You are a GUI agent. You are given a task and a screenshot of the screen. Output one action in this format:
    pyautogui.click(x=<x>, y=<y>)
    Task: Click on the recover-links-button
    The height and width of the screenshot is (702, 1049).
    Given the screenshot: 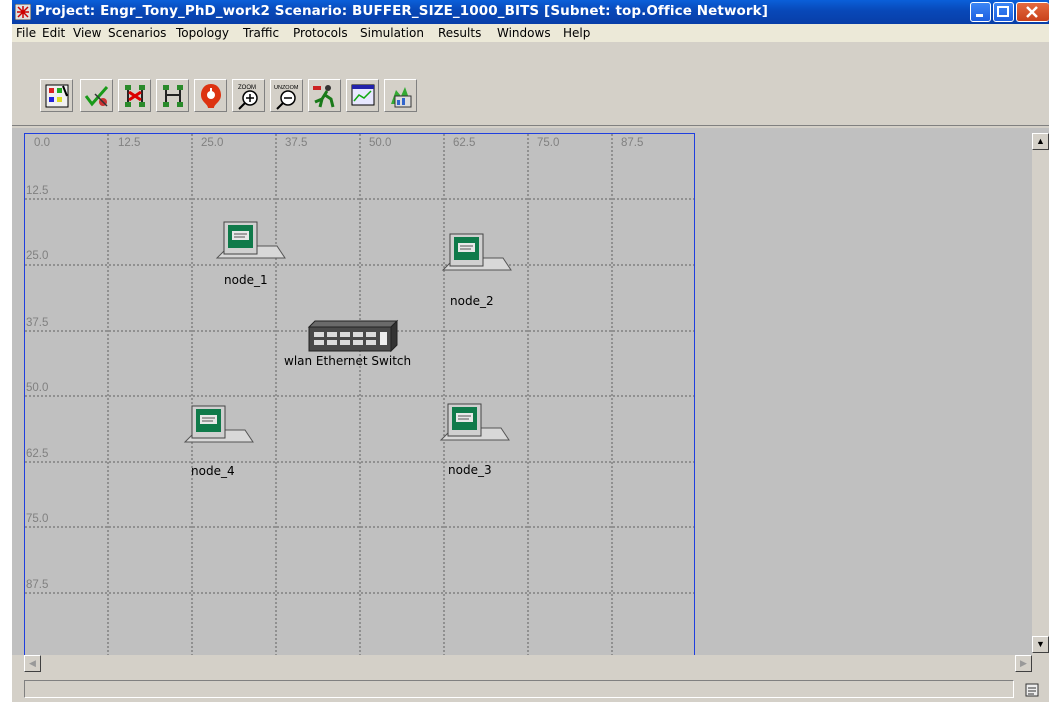 What is the action you would take?
    pyautogui.click(x=172, y=95)
    